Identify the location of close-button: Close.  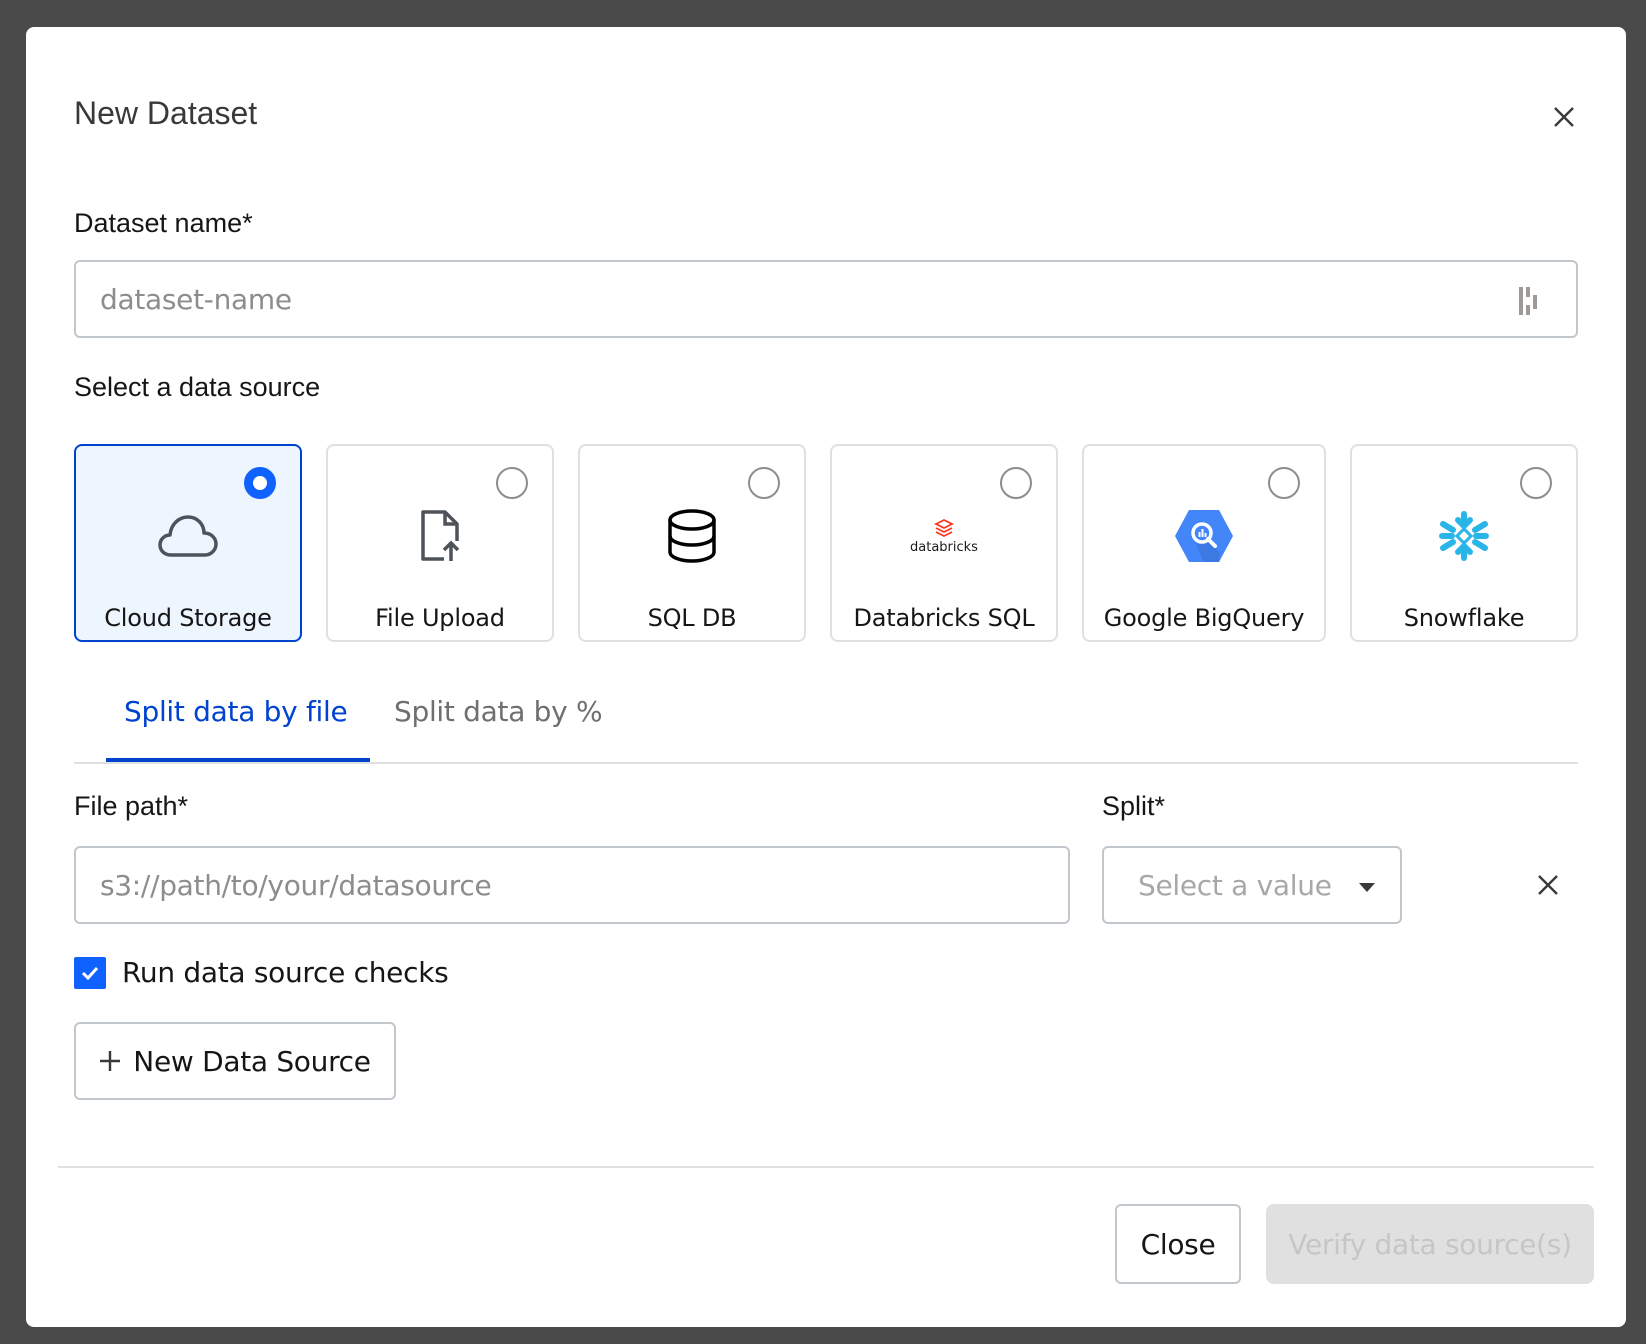
(1178, 1244).